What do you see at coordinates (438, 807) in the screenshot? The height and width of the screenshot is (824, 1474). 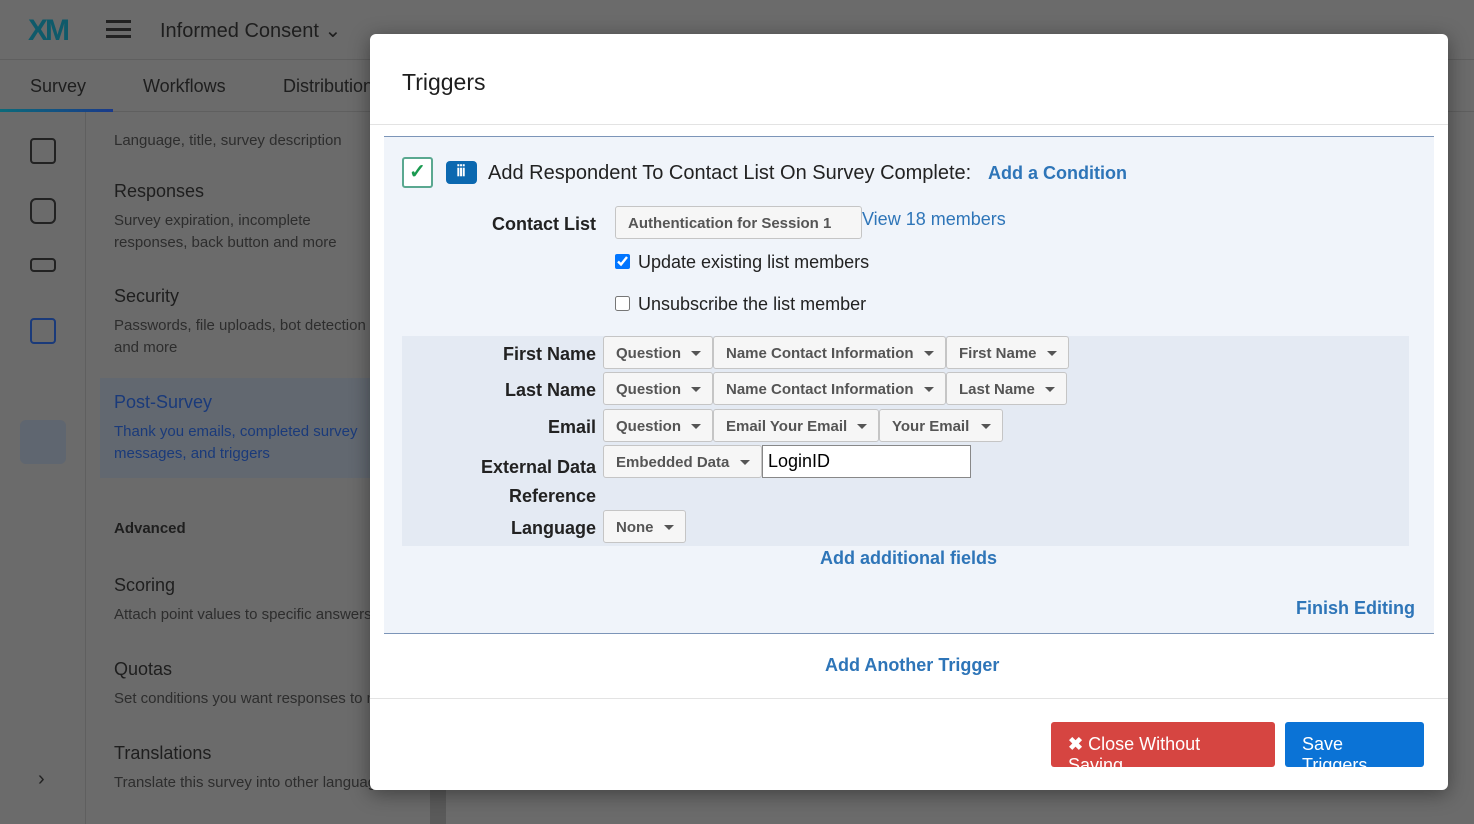 I see `scrollbar` at bounding box center [438, 807].